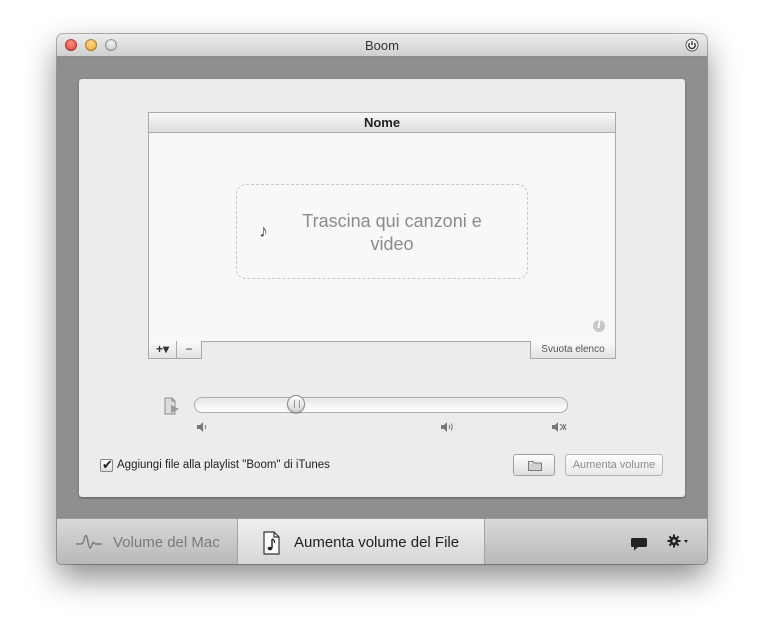 This screenshot has height=644, width=764. Describe the element at coordinates (202, 427) in the screenshot. I see `volume-low-icon` at that location.